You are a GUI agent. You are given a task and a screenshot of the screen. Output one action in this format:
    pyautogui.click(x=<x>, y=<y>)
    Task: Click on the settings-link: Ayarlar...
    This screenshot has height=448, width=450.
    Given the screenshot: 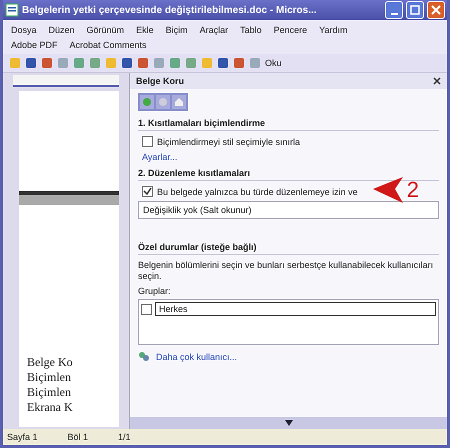 What is the action you would take?
    pyautogui.click(x=288, y=157)
    